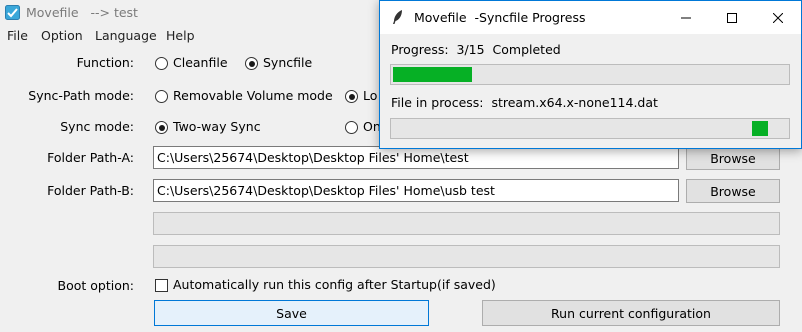 The image size is (802, 332). Describe the element at coordinates (370, 95) in the screenshot. I see `local-mode-label: Lo` at that location.